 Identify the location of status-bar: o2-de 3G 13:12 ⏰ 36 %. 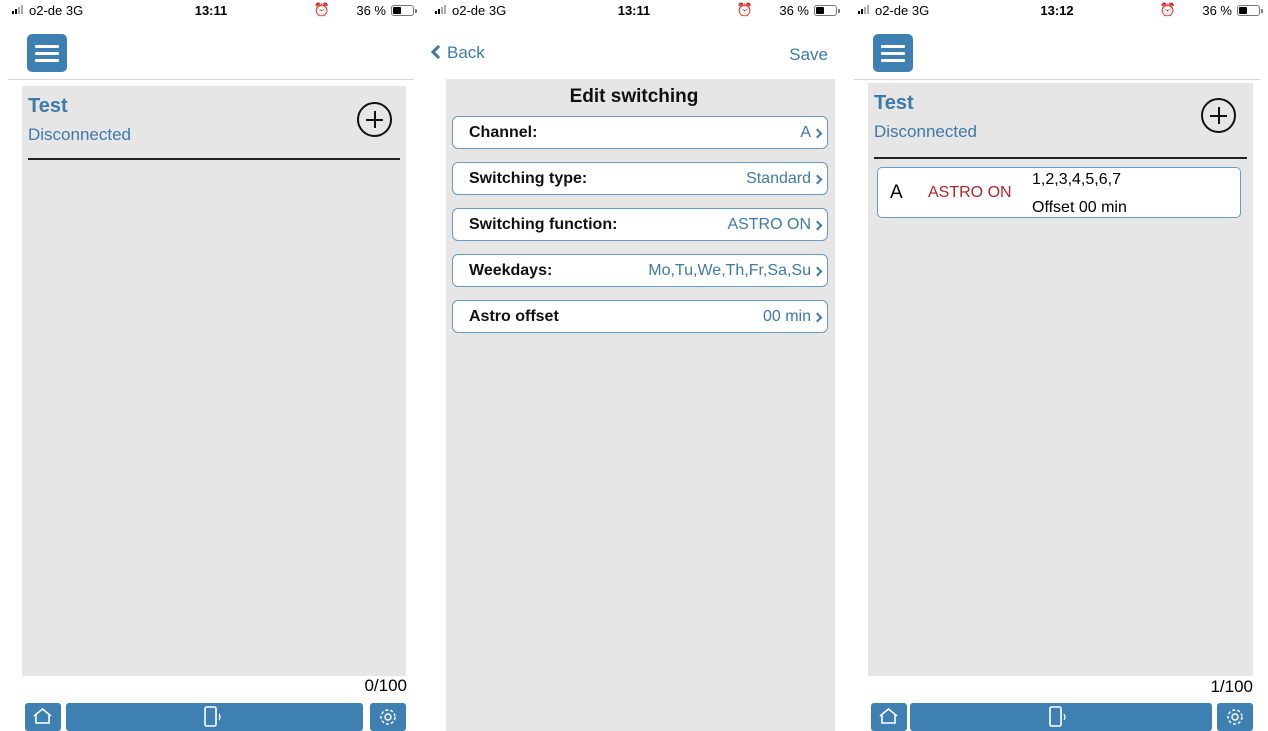
(1057, 11).